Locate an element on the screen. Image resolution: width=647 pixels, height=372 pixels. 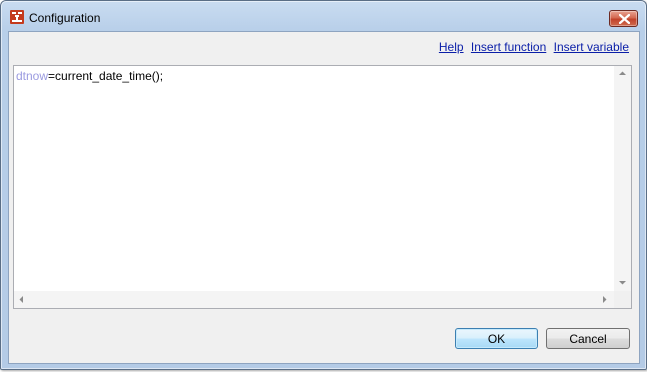
cancel-button: Cancel is located at coordinates (588, 338).